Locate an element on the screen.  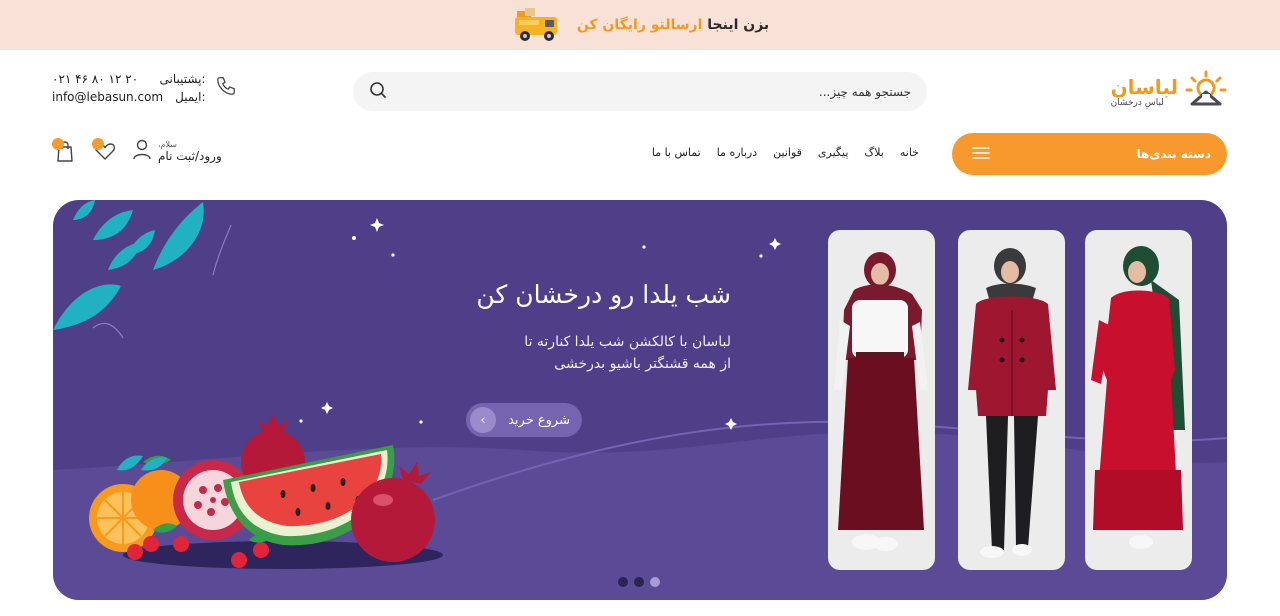
cart-count: ۰ is located at coordinates (58, 144).